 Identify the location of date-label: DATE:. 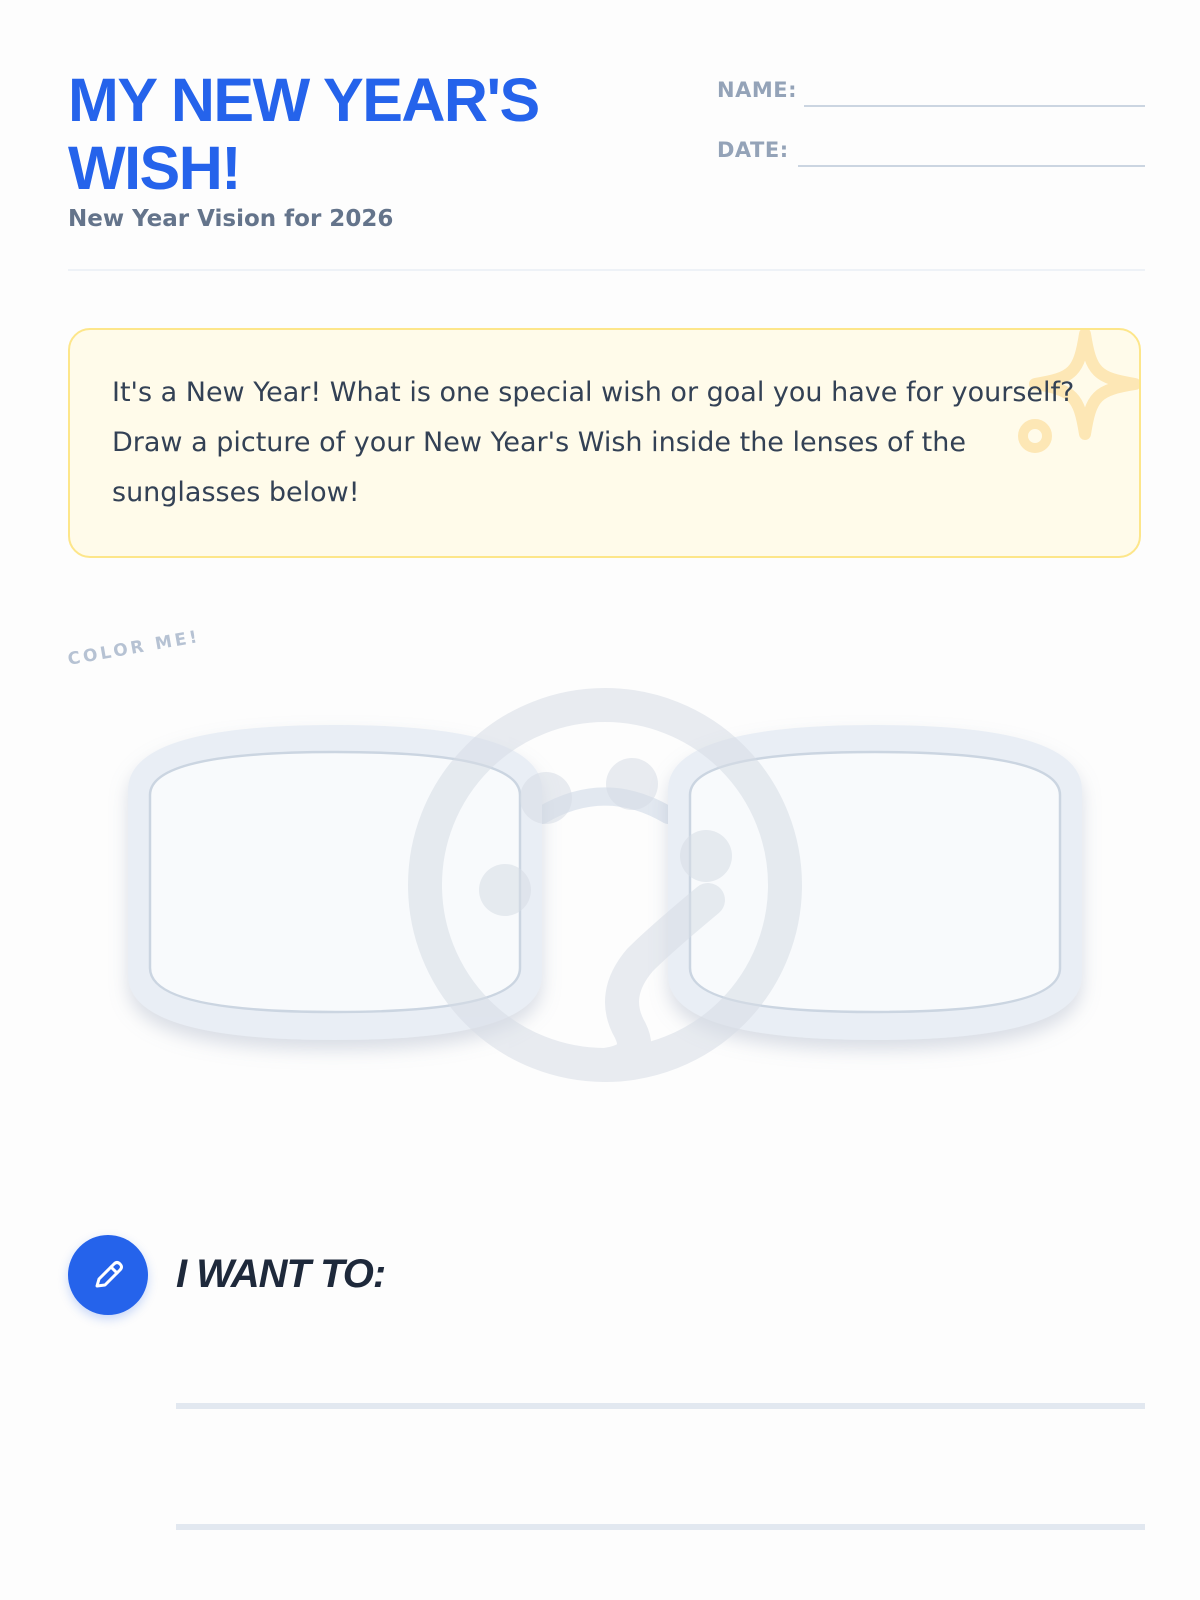
(753, 150).